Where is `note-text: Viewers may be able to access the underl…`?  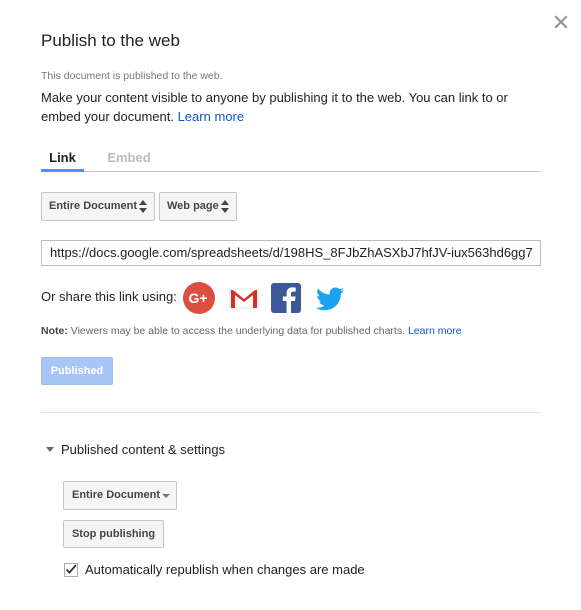
note-text: Viewers may be able to access the underl… is located at coordinates (237, 331).